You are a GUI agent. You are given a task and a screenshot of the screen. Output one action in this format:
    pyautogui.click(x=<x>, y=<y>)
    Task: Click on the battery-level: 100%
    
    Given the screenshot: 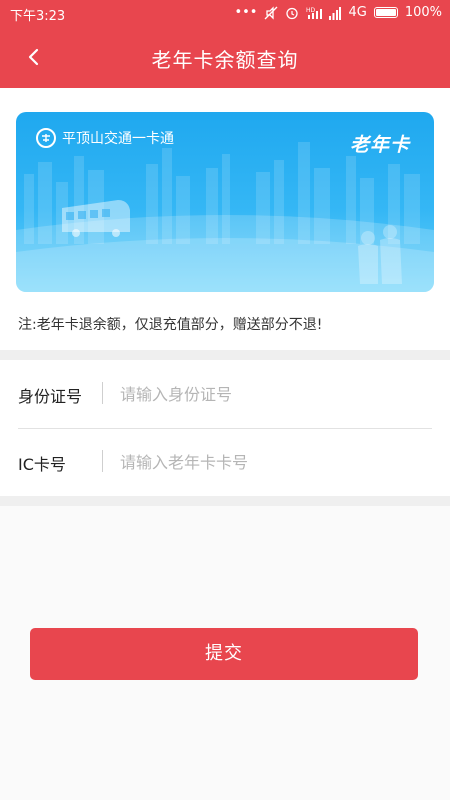 What is the action you would take?
    pyautogui.click(x=423, y=12)
    